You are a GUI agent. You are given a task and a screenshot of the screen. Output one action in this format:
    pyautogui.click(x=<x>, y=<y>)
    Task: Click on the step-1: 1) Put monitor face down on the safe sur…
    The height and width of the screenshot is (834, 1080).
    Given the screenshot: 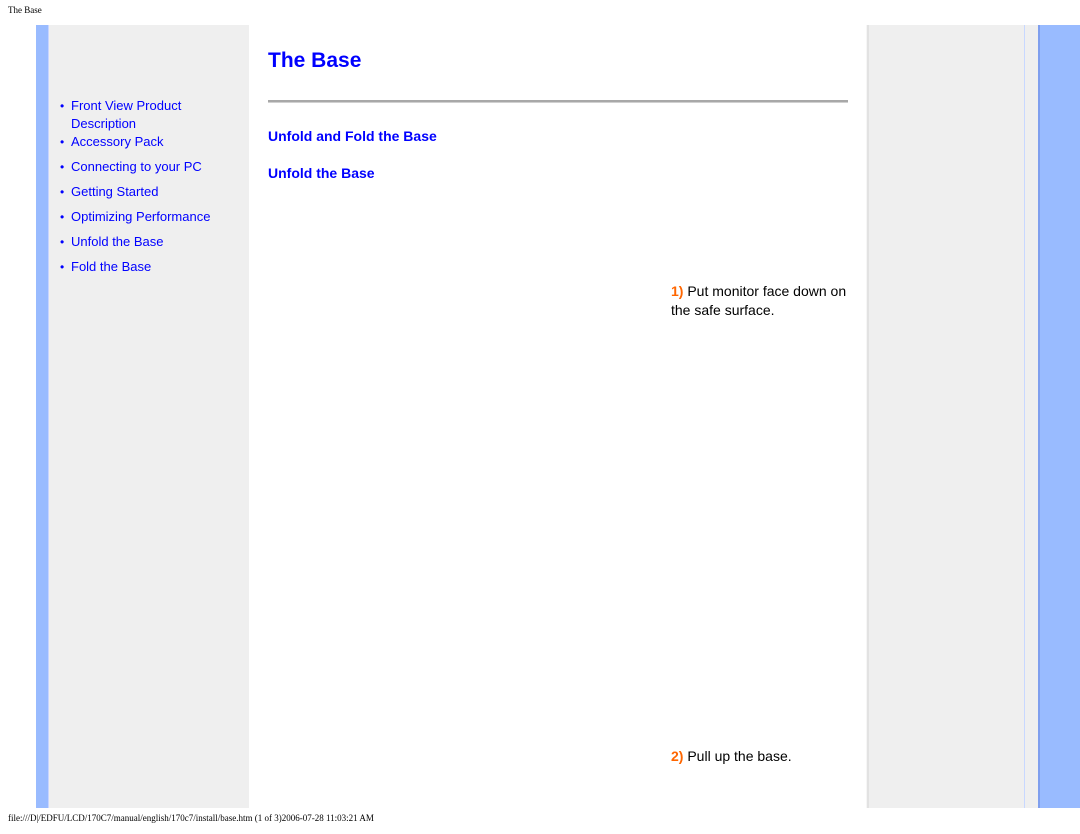 What is the action you would take?
    pyautogui.click(x=761, y=301)
    